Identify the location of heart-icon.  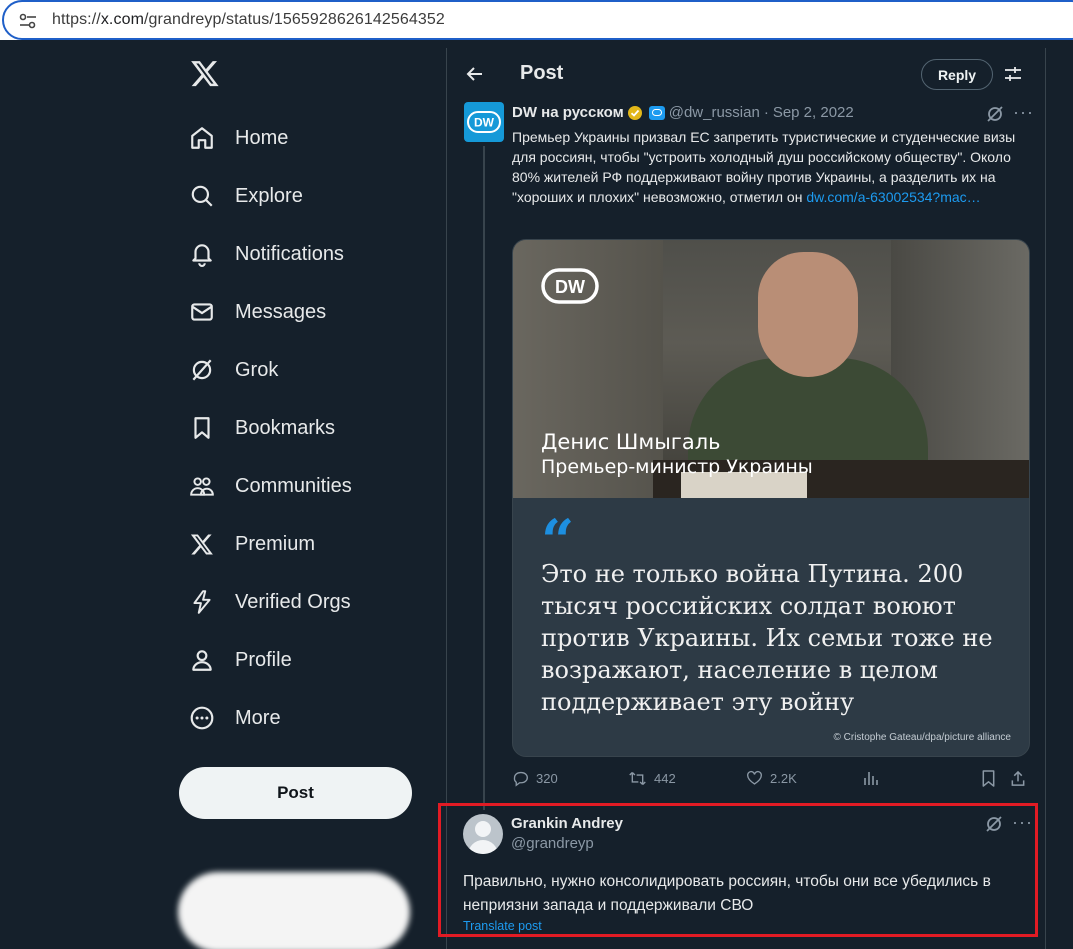
(754, 777).